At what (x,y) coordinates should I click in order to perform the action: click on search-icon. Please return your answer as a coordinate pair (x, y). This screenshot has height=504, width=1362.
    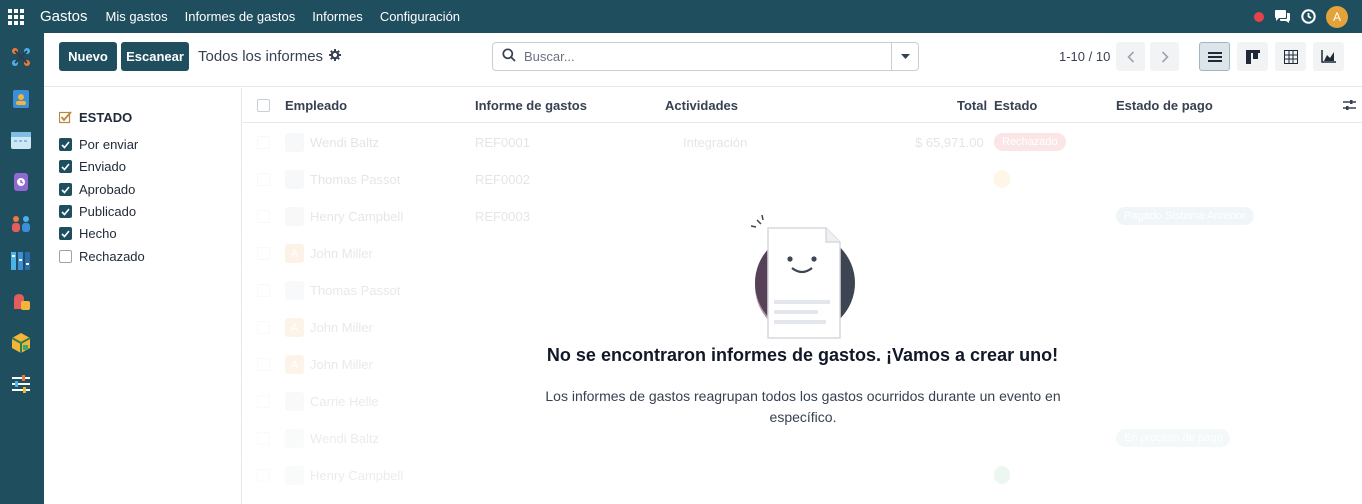
    Looking at the image, I should click on (509, 56).